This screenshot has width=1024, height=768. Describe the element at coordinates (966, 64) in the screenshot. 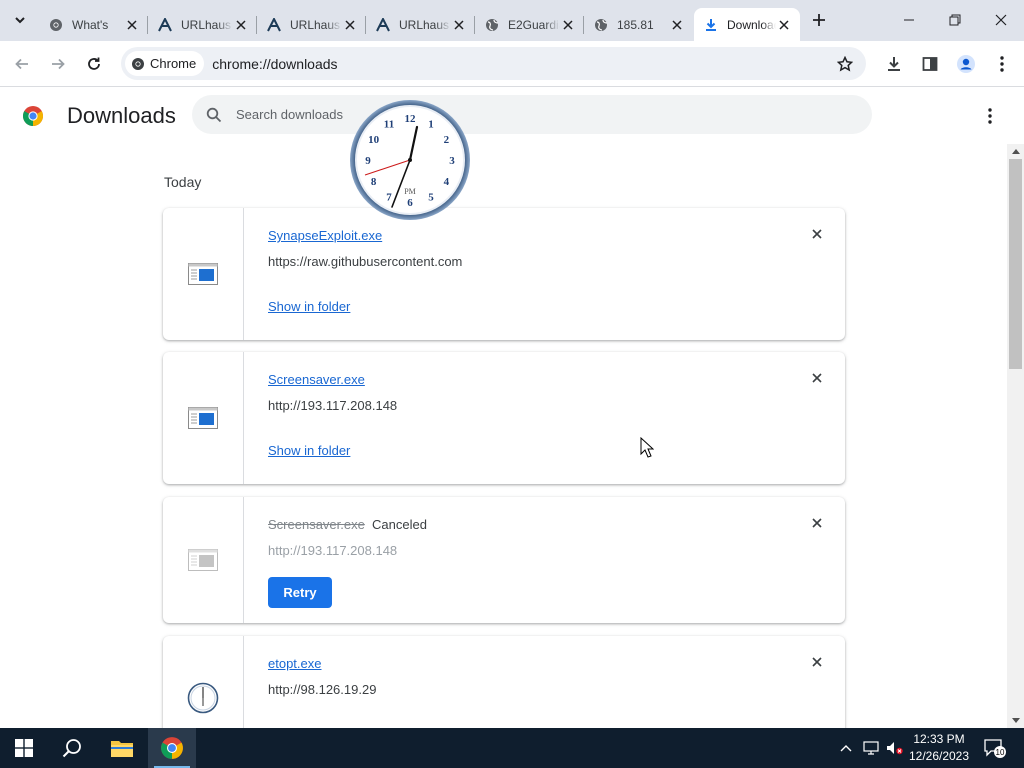

I see `profile-button` at that location.